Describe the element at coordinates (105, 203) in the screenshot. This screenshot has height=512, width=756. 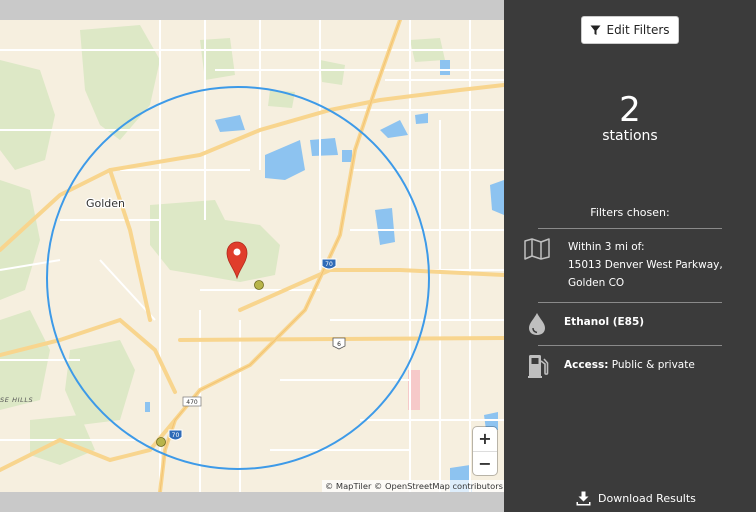
I see `place-label-golden: Golden` at that location.